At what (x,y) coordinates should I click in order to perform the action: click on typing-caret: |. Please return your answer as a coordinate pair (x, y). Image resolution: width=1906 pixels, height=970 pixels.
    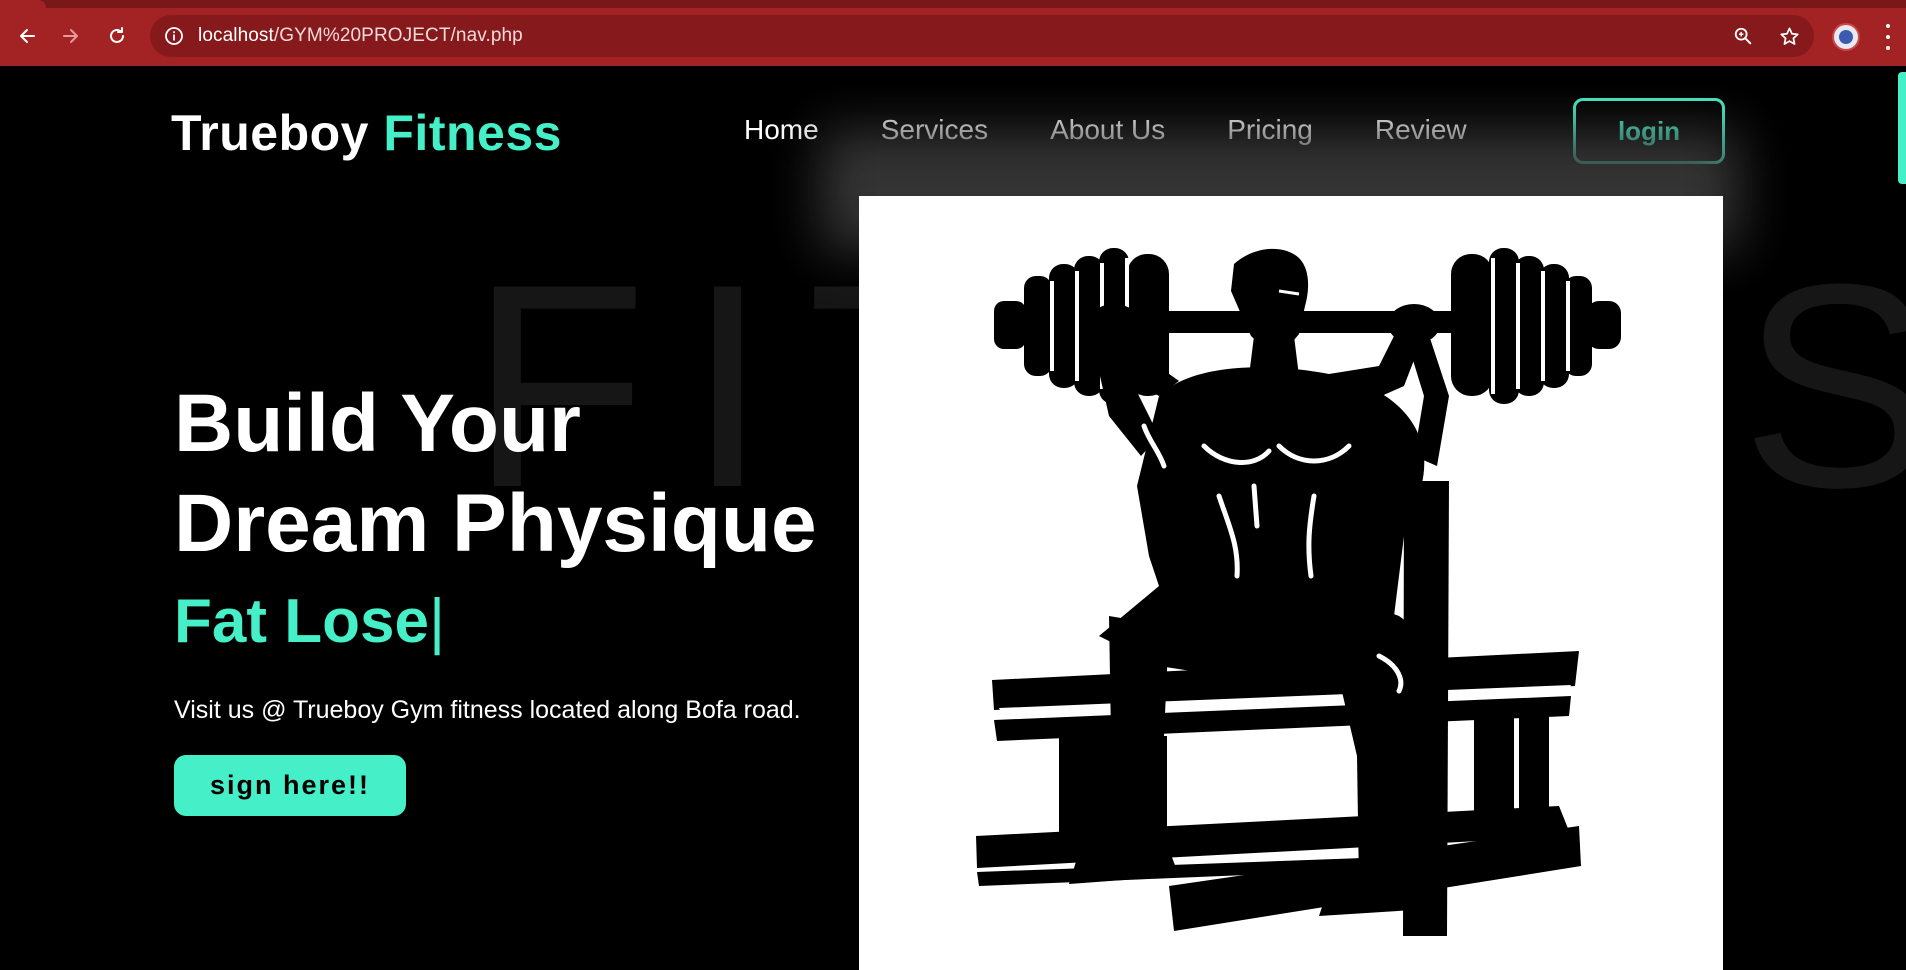
    Looking at the image, I should click on (437, 621).